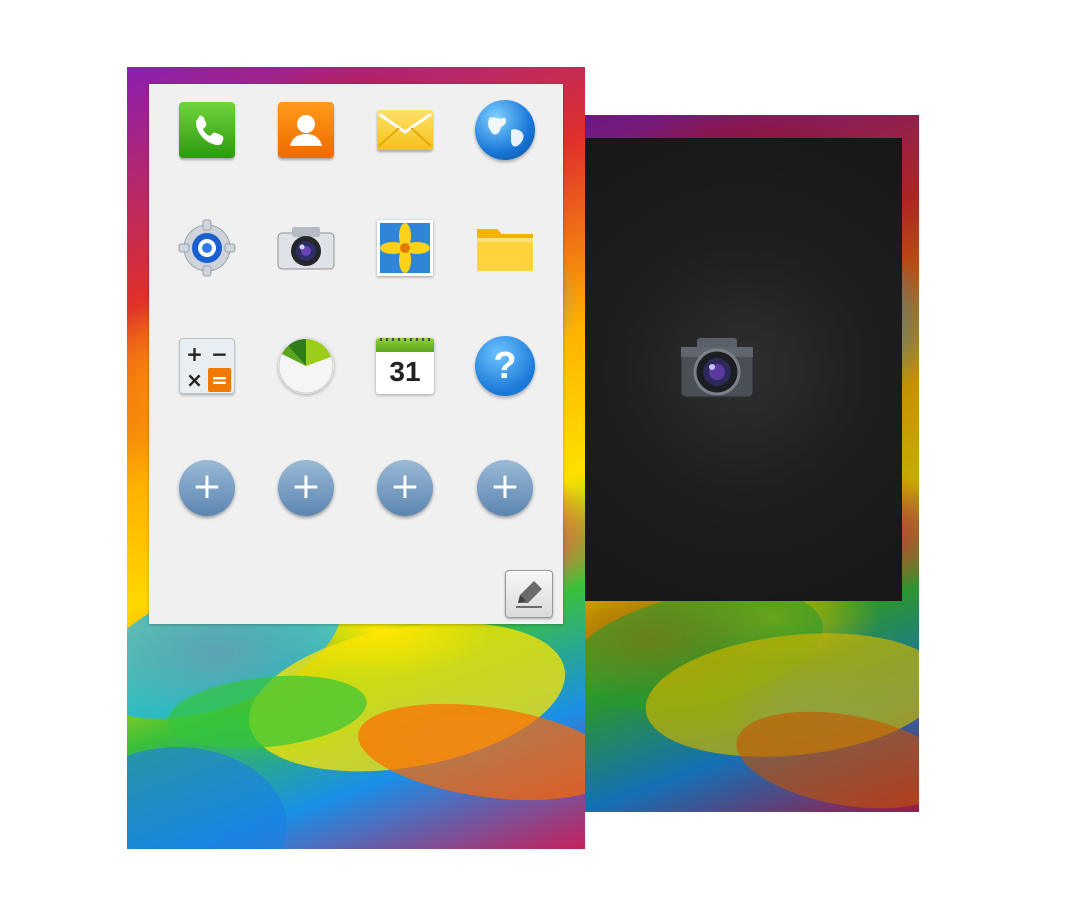 The width and height of the screenshot is (1080, 906). Describe the element at coordinates (219, 380) in the screenshot. I see `equals-key-label: =` at that location.